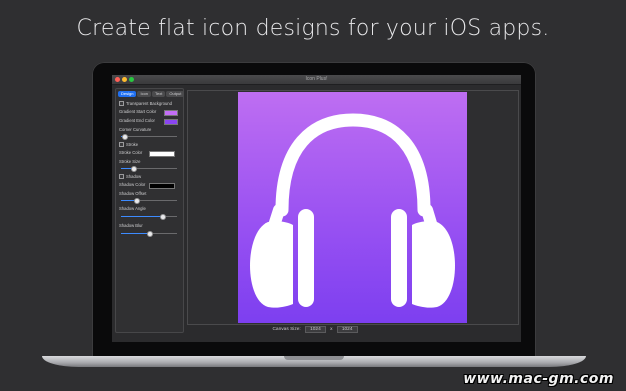 This screenshot has width=626, height=391. I want to click on laptop-notch, so click(314, 358).